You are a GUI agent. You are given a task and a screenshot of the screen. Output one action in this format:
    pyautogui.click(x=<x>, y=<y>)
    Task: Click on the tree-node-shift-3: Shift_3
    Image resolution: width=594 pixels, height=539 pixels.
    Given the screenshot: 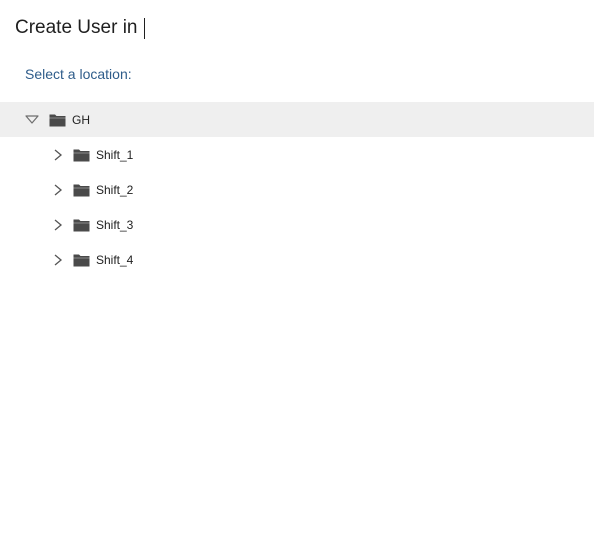 What is the action you would take?
    pyautogui.click(x=297, y=224)
    